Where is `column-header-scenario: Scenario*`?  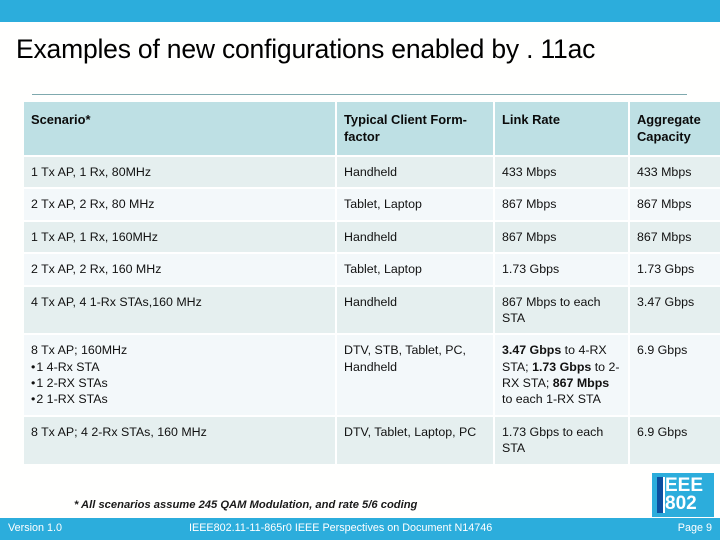
column-header-scenario: Scenario* is located at coordinates (180, 130).